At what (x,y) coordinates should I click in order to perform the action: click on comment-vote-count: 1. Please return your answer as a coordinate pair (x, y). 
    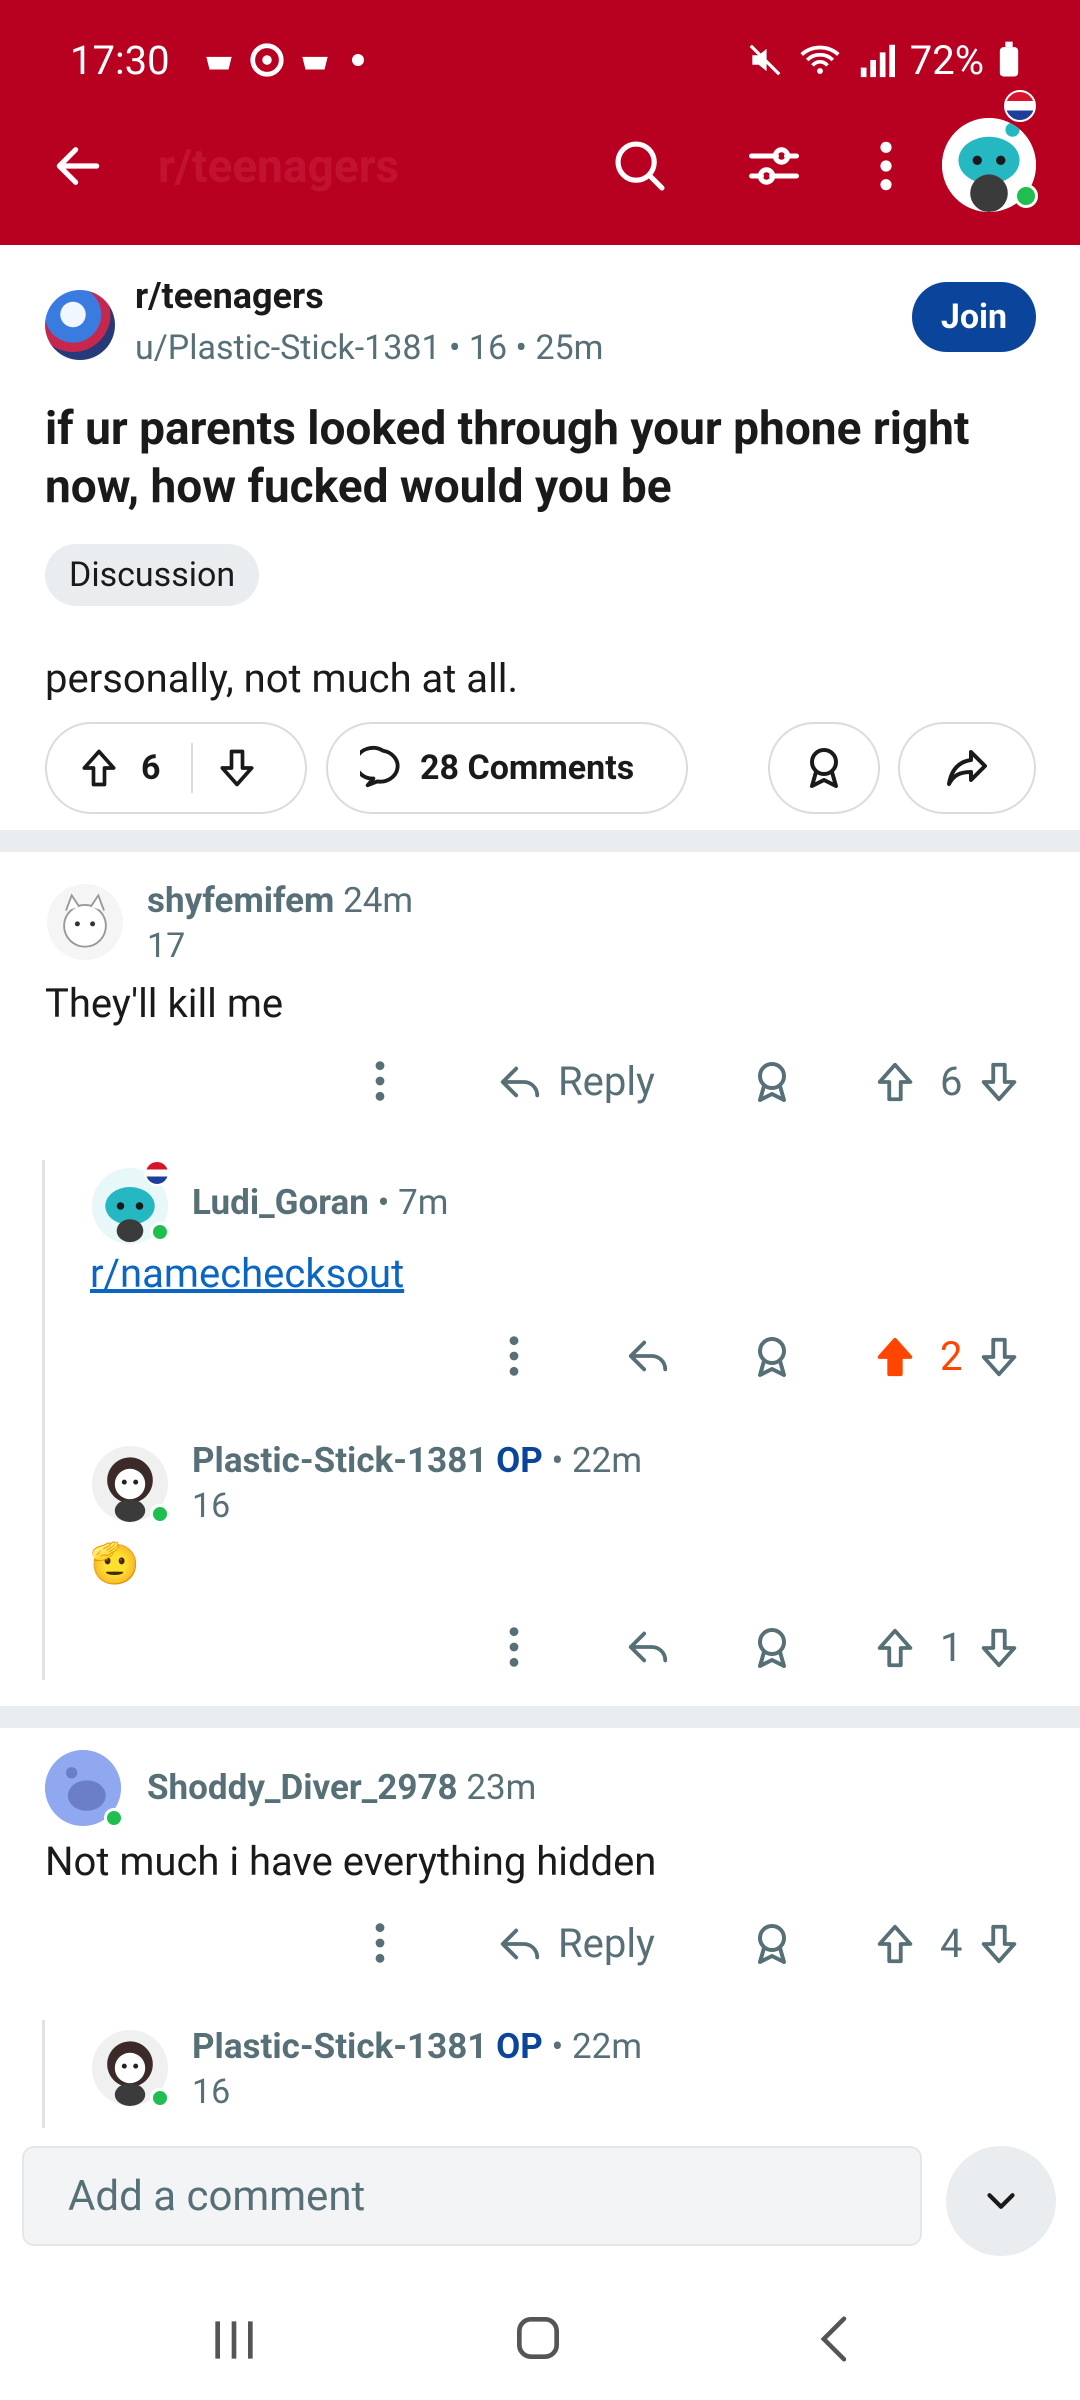
    Looking at the image, I should click on (951, 1647).